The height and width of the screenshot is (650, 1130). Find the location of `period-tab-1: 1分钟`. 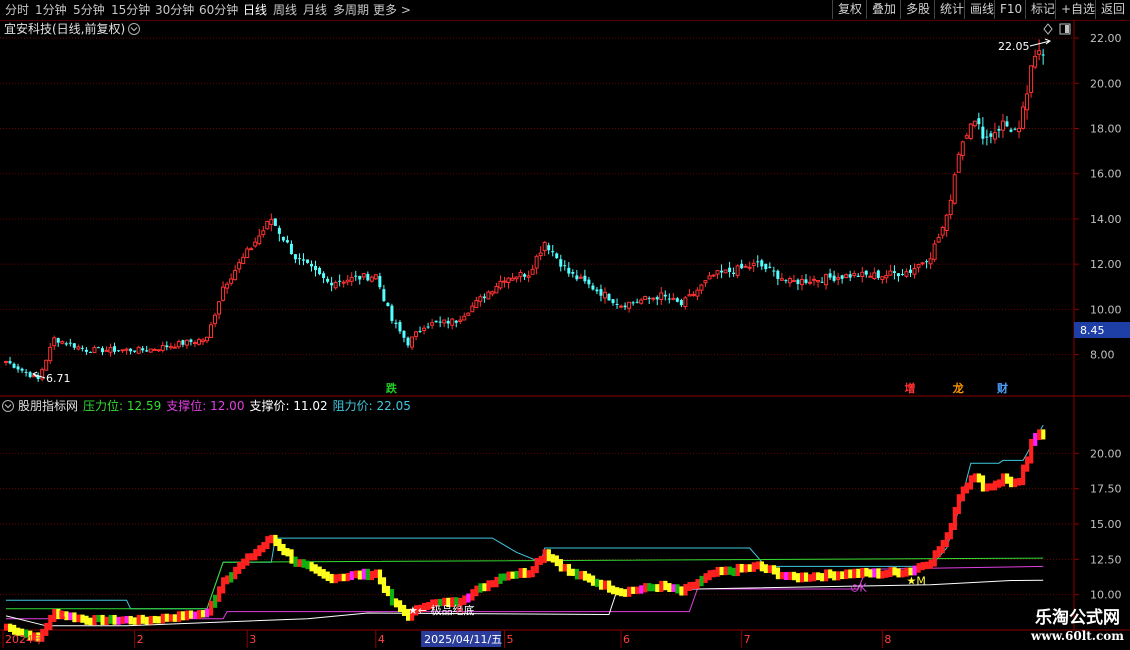

period-tab-1: 1分钟 is located at coordinates (51, 10).